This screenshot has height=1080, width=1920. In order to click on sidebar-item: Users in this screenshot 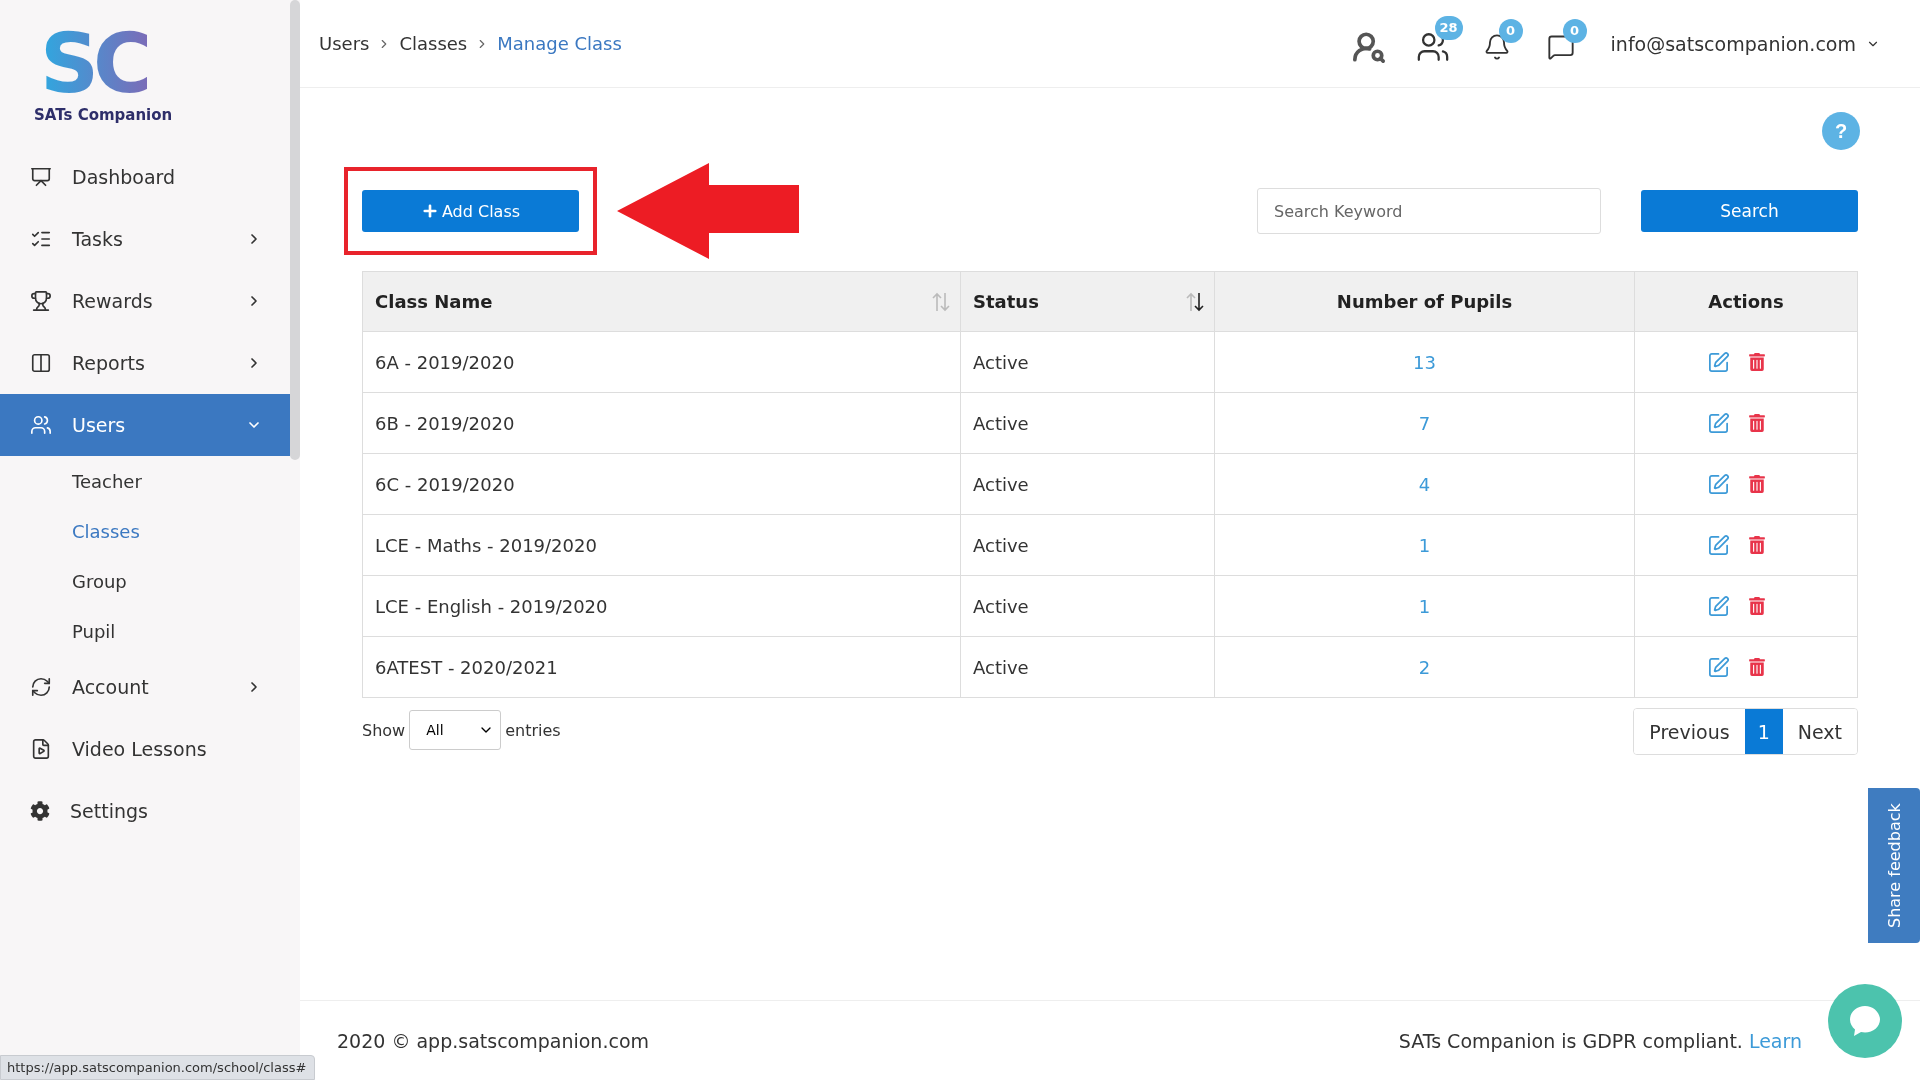, I will do `click(145, 425)`.